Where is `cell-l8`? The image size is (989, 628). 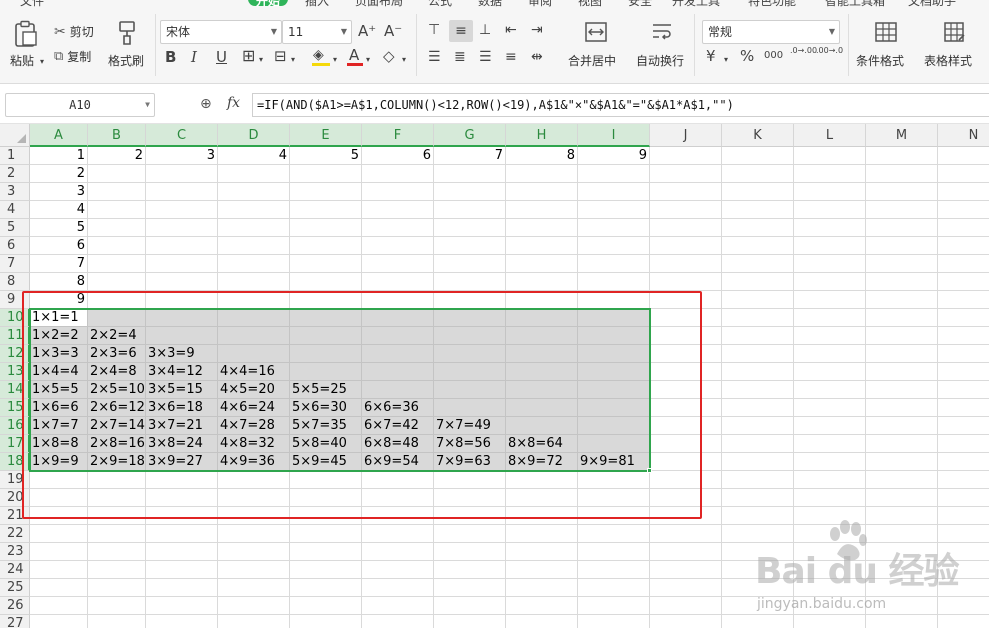 cell-l8 is located at coordinates (830, 282).